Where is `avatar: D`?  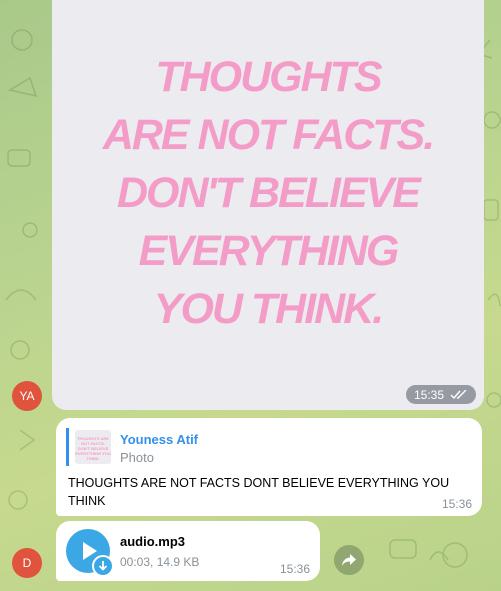
avatar: D is located at coordinates (27, 563).